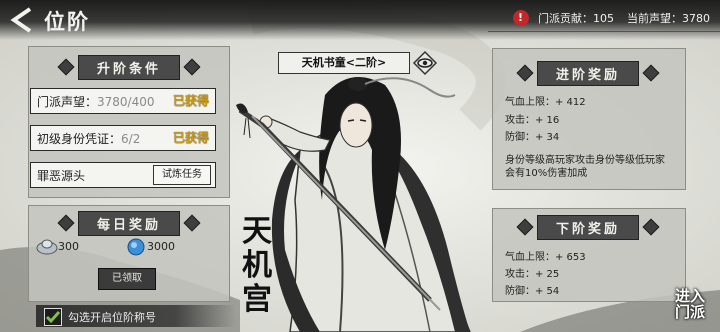 Image resolution: width=720 pixels, height=332 pixels. I want to click on requirement-value: 6/2, so click(131, 139).